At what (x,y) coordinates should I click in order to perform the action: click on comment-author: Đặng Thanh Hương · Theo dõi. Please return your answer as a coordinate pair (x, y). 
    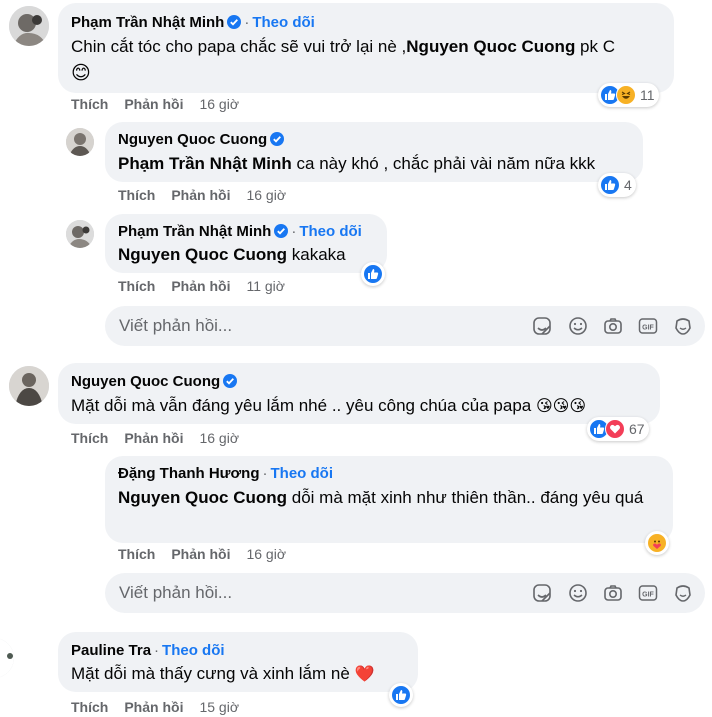
    Looking at the image, I should click on (225, 473).